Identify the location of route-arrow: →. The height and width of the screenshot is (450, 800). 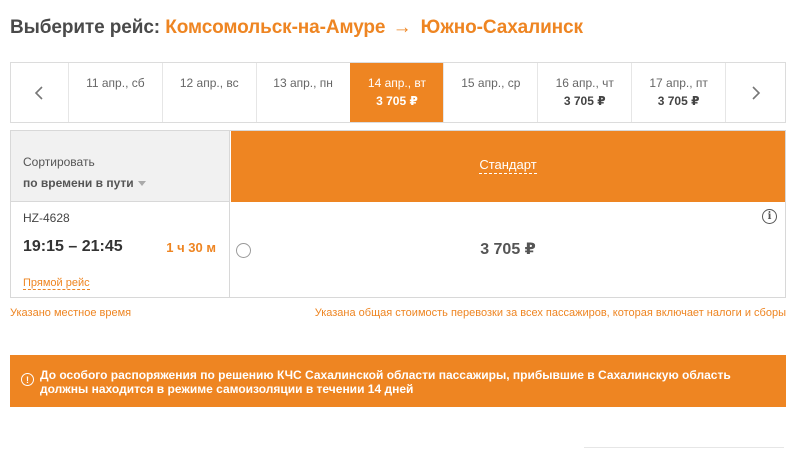
(402, 27).